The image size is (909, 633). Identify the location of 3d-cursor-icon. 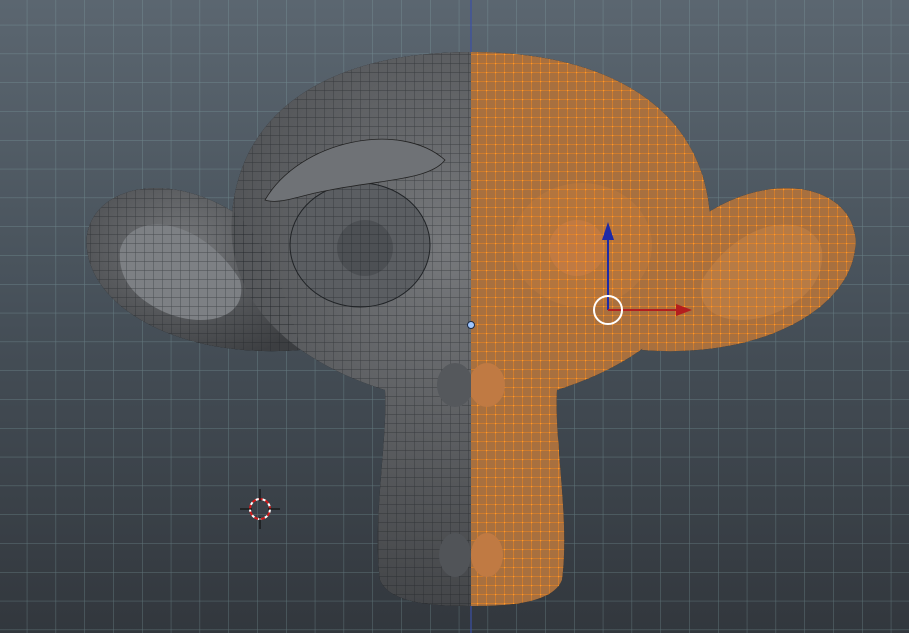
(260, 509).